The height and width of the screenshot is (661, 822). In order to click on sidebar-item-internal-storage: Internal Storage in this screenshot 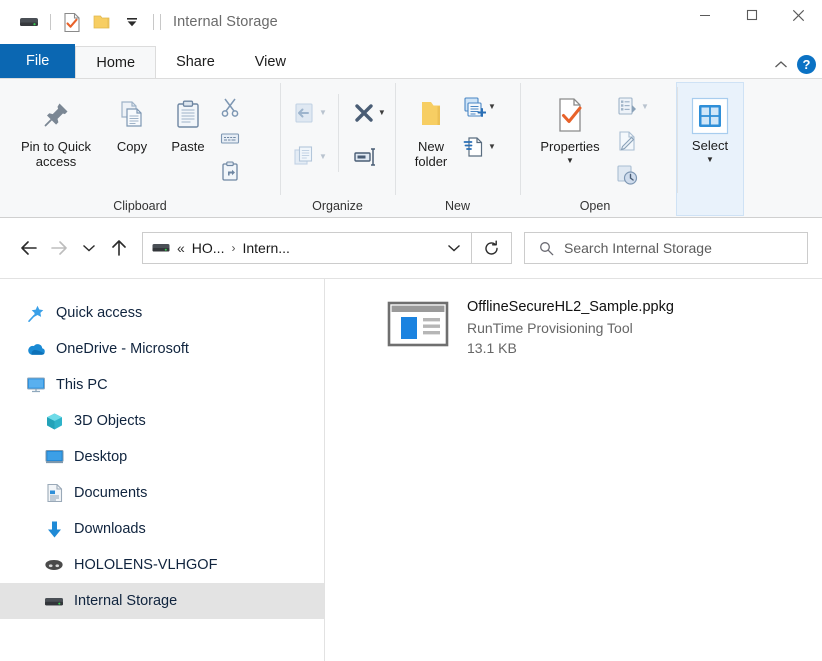, I will do `click(162, 601)`.